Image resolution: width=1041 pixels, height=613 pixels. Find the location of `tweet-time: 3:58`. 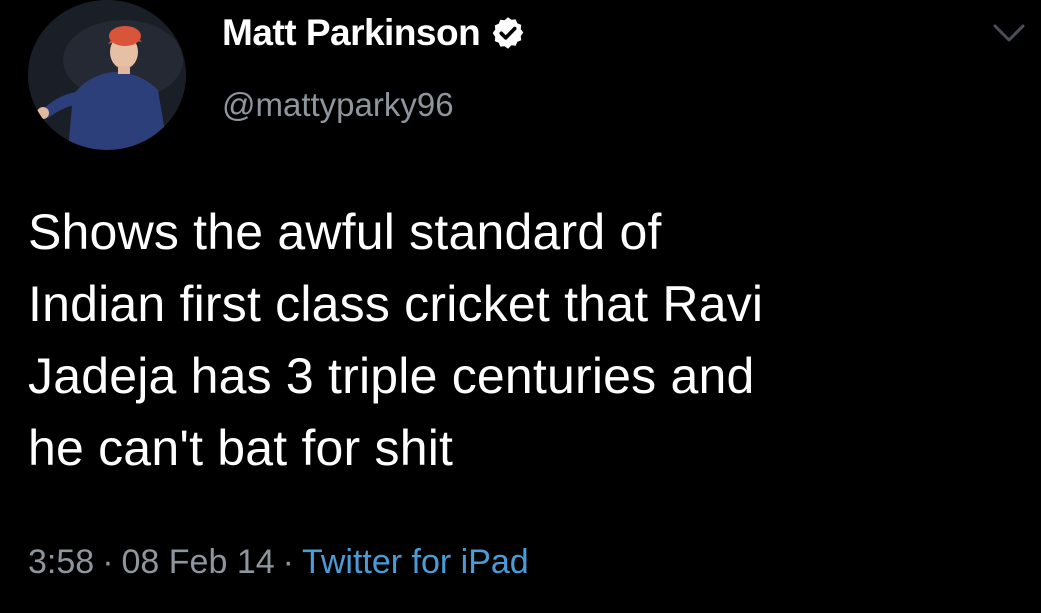

tweet-time: 3:58 is located at coordinates (61, 562).